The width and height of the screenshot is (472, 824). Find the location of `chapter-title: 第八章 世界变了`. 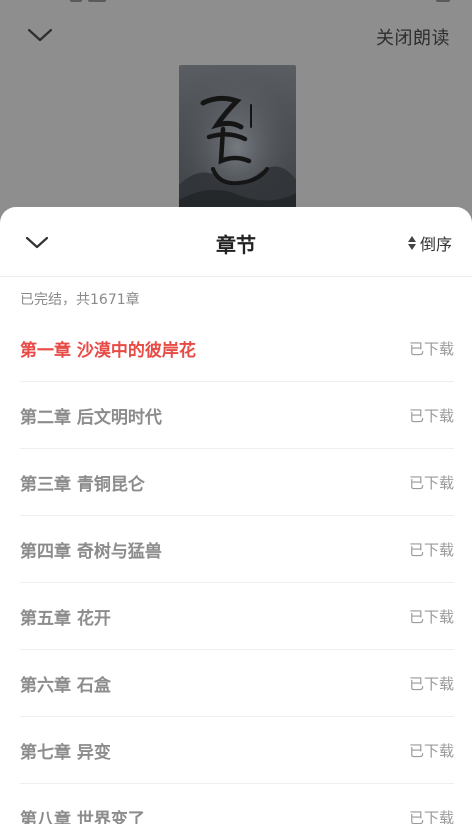

chapter-title: 第八章 世界变了 is located at coordinates (82, 816).